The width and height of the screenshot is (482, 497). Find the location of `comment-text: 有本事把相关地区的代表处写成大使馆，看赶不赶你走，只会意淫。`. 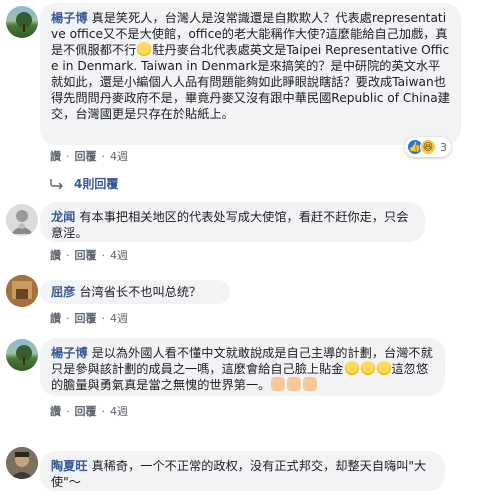

comment-text: 有本事把相关地区的代表处写成大使馆，看赶不赶你走，只会意淫。 is located at coordinates (230, 225).